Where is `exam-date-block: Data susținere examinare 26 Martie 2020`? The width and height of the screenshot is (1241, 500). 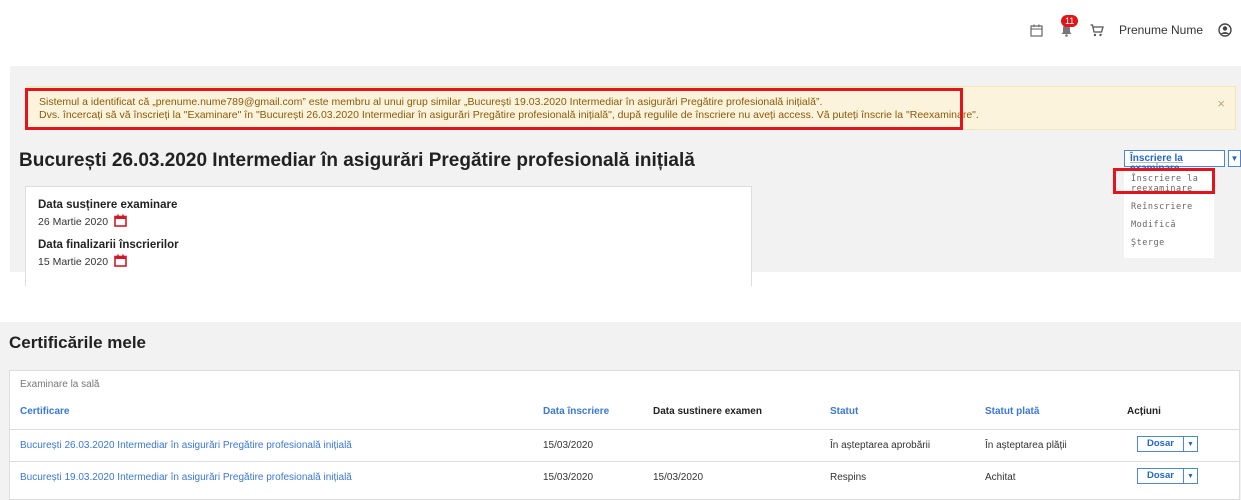
exam-date-block: Data susținere examinare 26 Martie 2020 is located at coordinates (107, 214).